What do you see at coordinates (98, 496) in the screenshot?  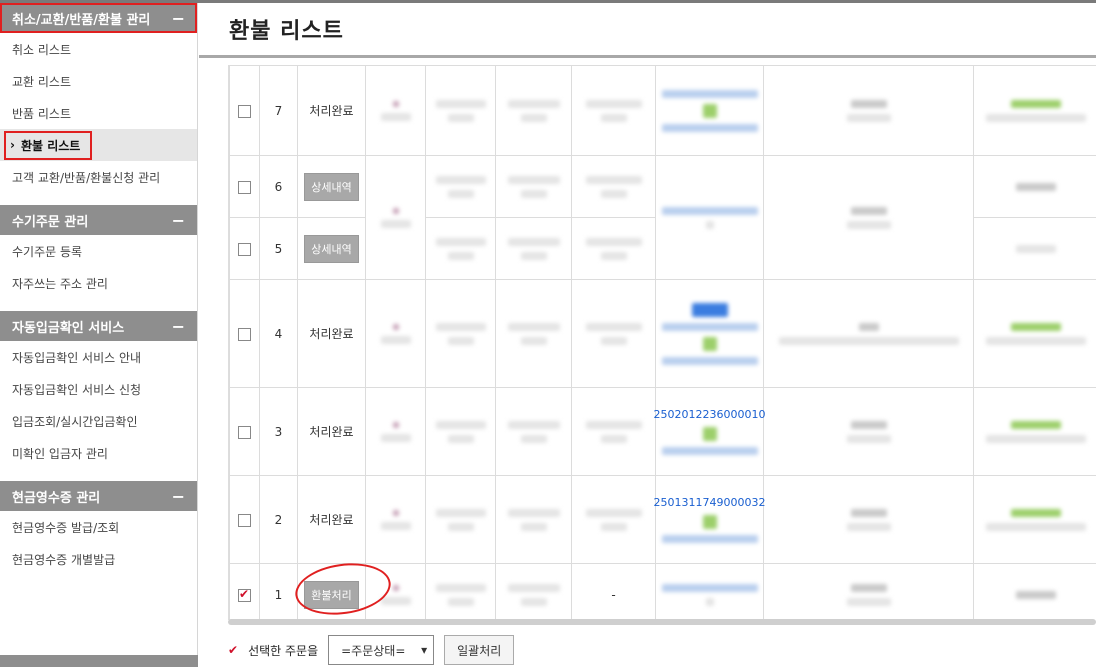 I see `section-header-cash-receipt: 현금영수증 관리 −` at bounding box center [98, 496].